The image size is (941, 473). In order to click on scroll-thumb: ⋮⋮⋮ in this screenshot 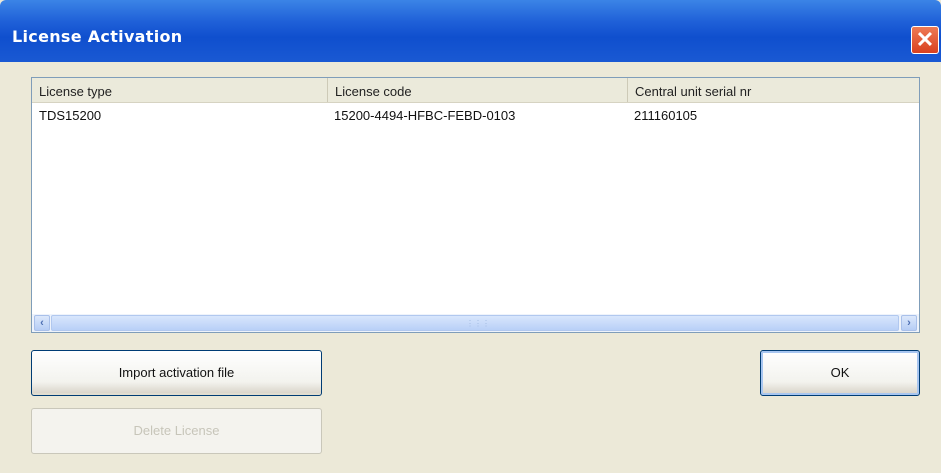, I will do `click(475, 323)`.